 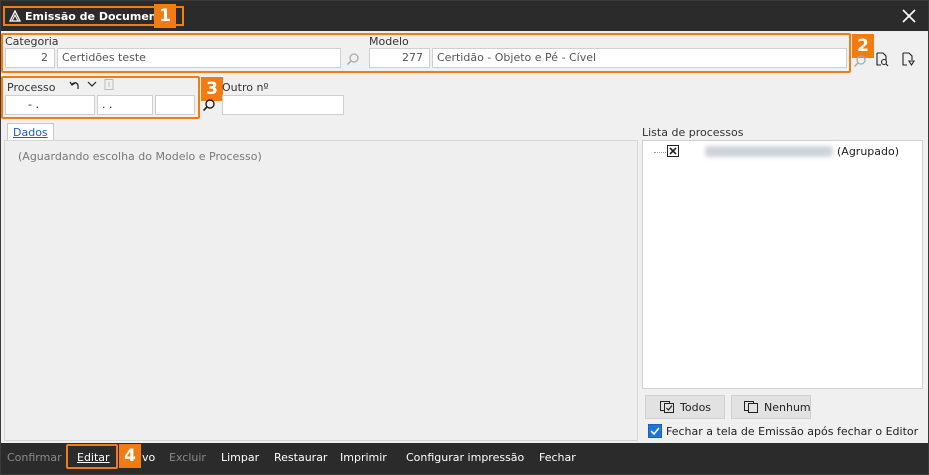 I want to click on tree-connector, so click(x=660, y=152).